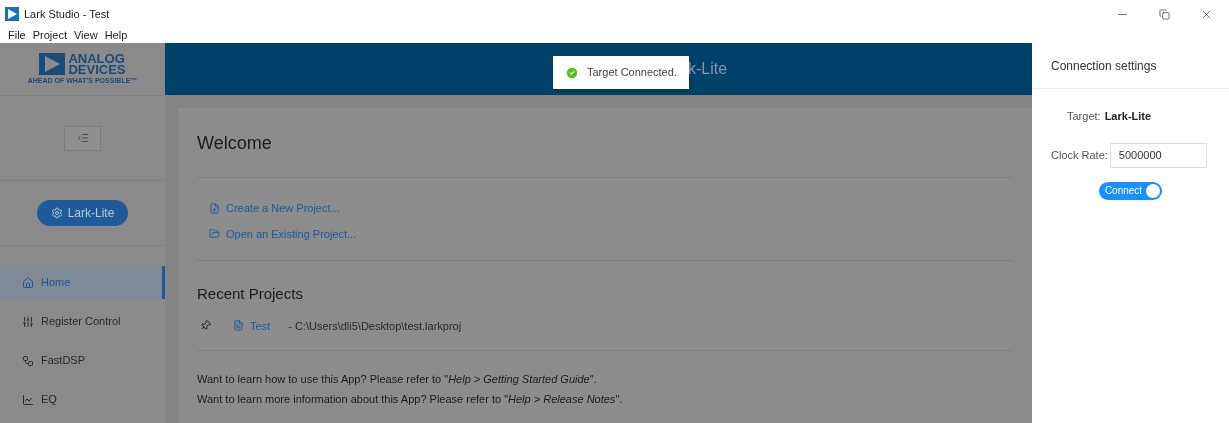 The height and width of the screenshot is (423, 1229). What do you see at coordinates (28, 399) in the screenshot?
I see `line-chart-icon` at bounding box center [28, 399].